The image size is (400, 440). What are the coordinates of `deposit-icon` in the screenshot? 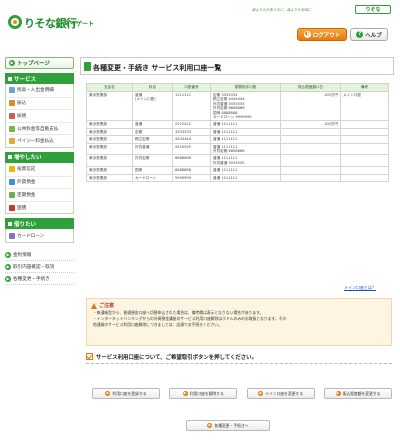 It's located at (12, 194).